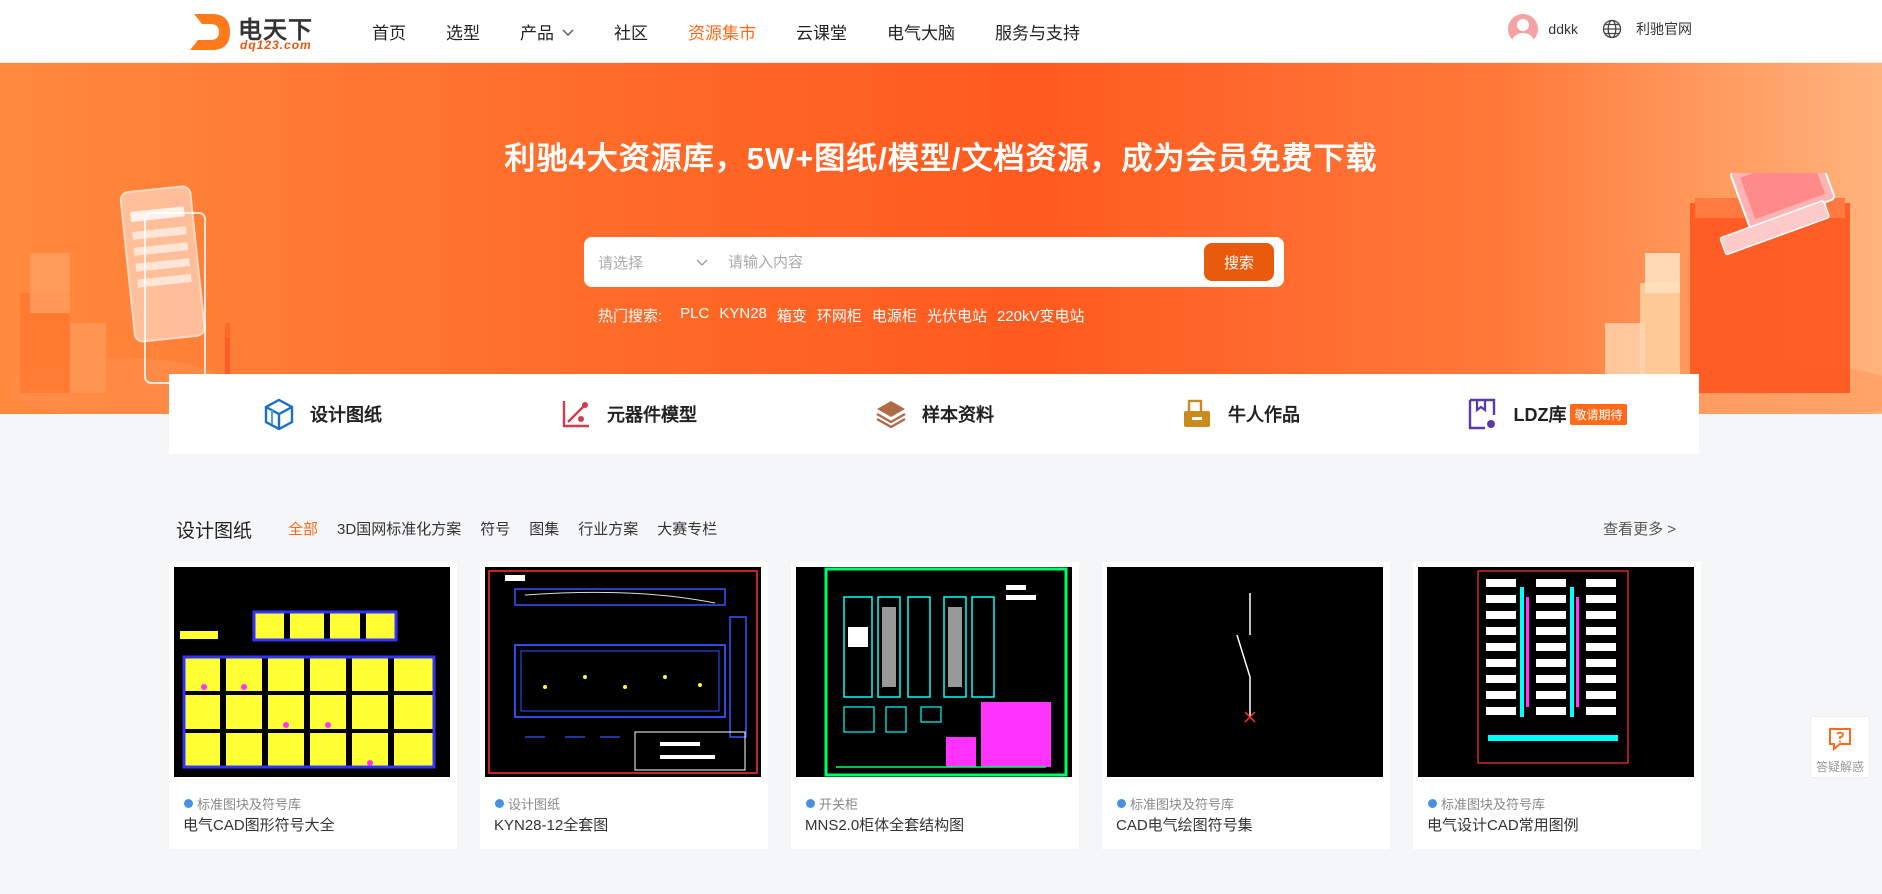 The width and height of the screenshot is (1882, 894). I want to click on hero-title: 利驰4大资源库，5W+图纸/模型/文档资源，成为会员免费下载, so click(941, 158).